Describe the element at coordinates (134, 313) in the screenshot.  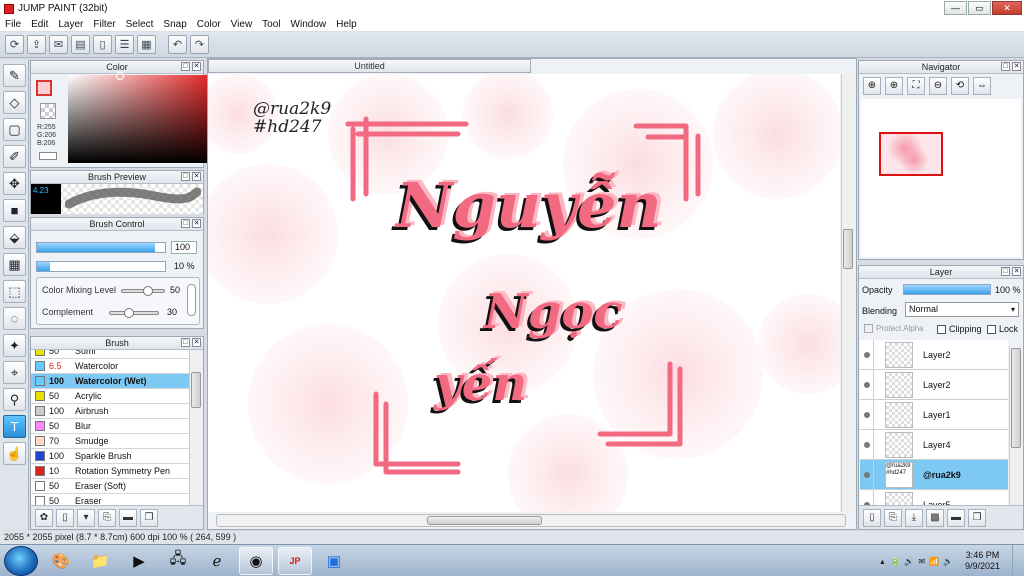
I see `complement-slider` at that location.